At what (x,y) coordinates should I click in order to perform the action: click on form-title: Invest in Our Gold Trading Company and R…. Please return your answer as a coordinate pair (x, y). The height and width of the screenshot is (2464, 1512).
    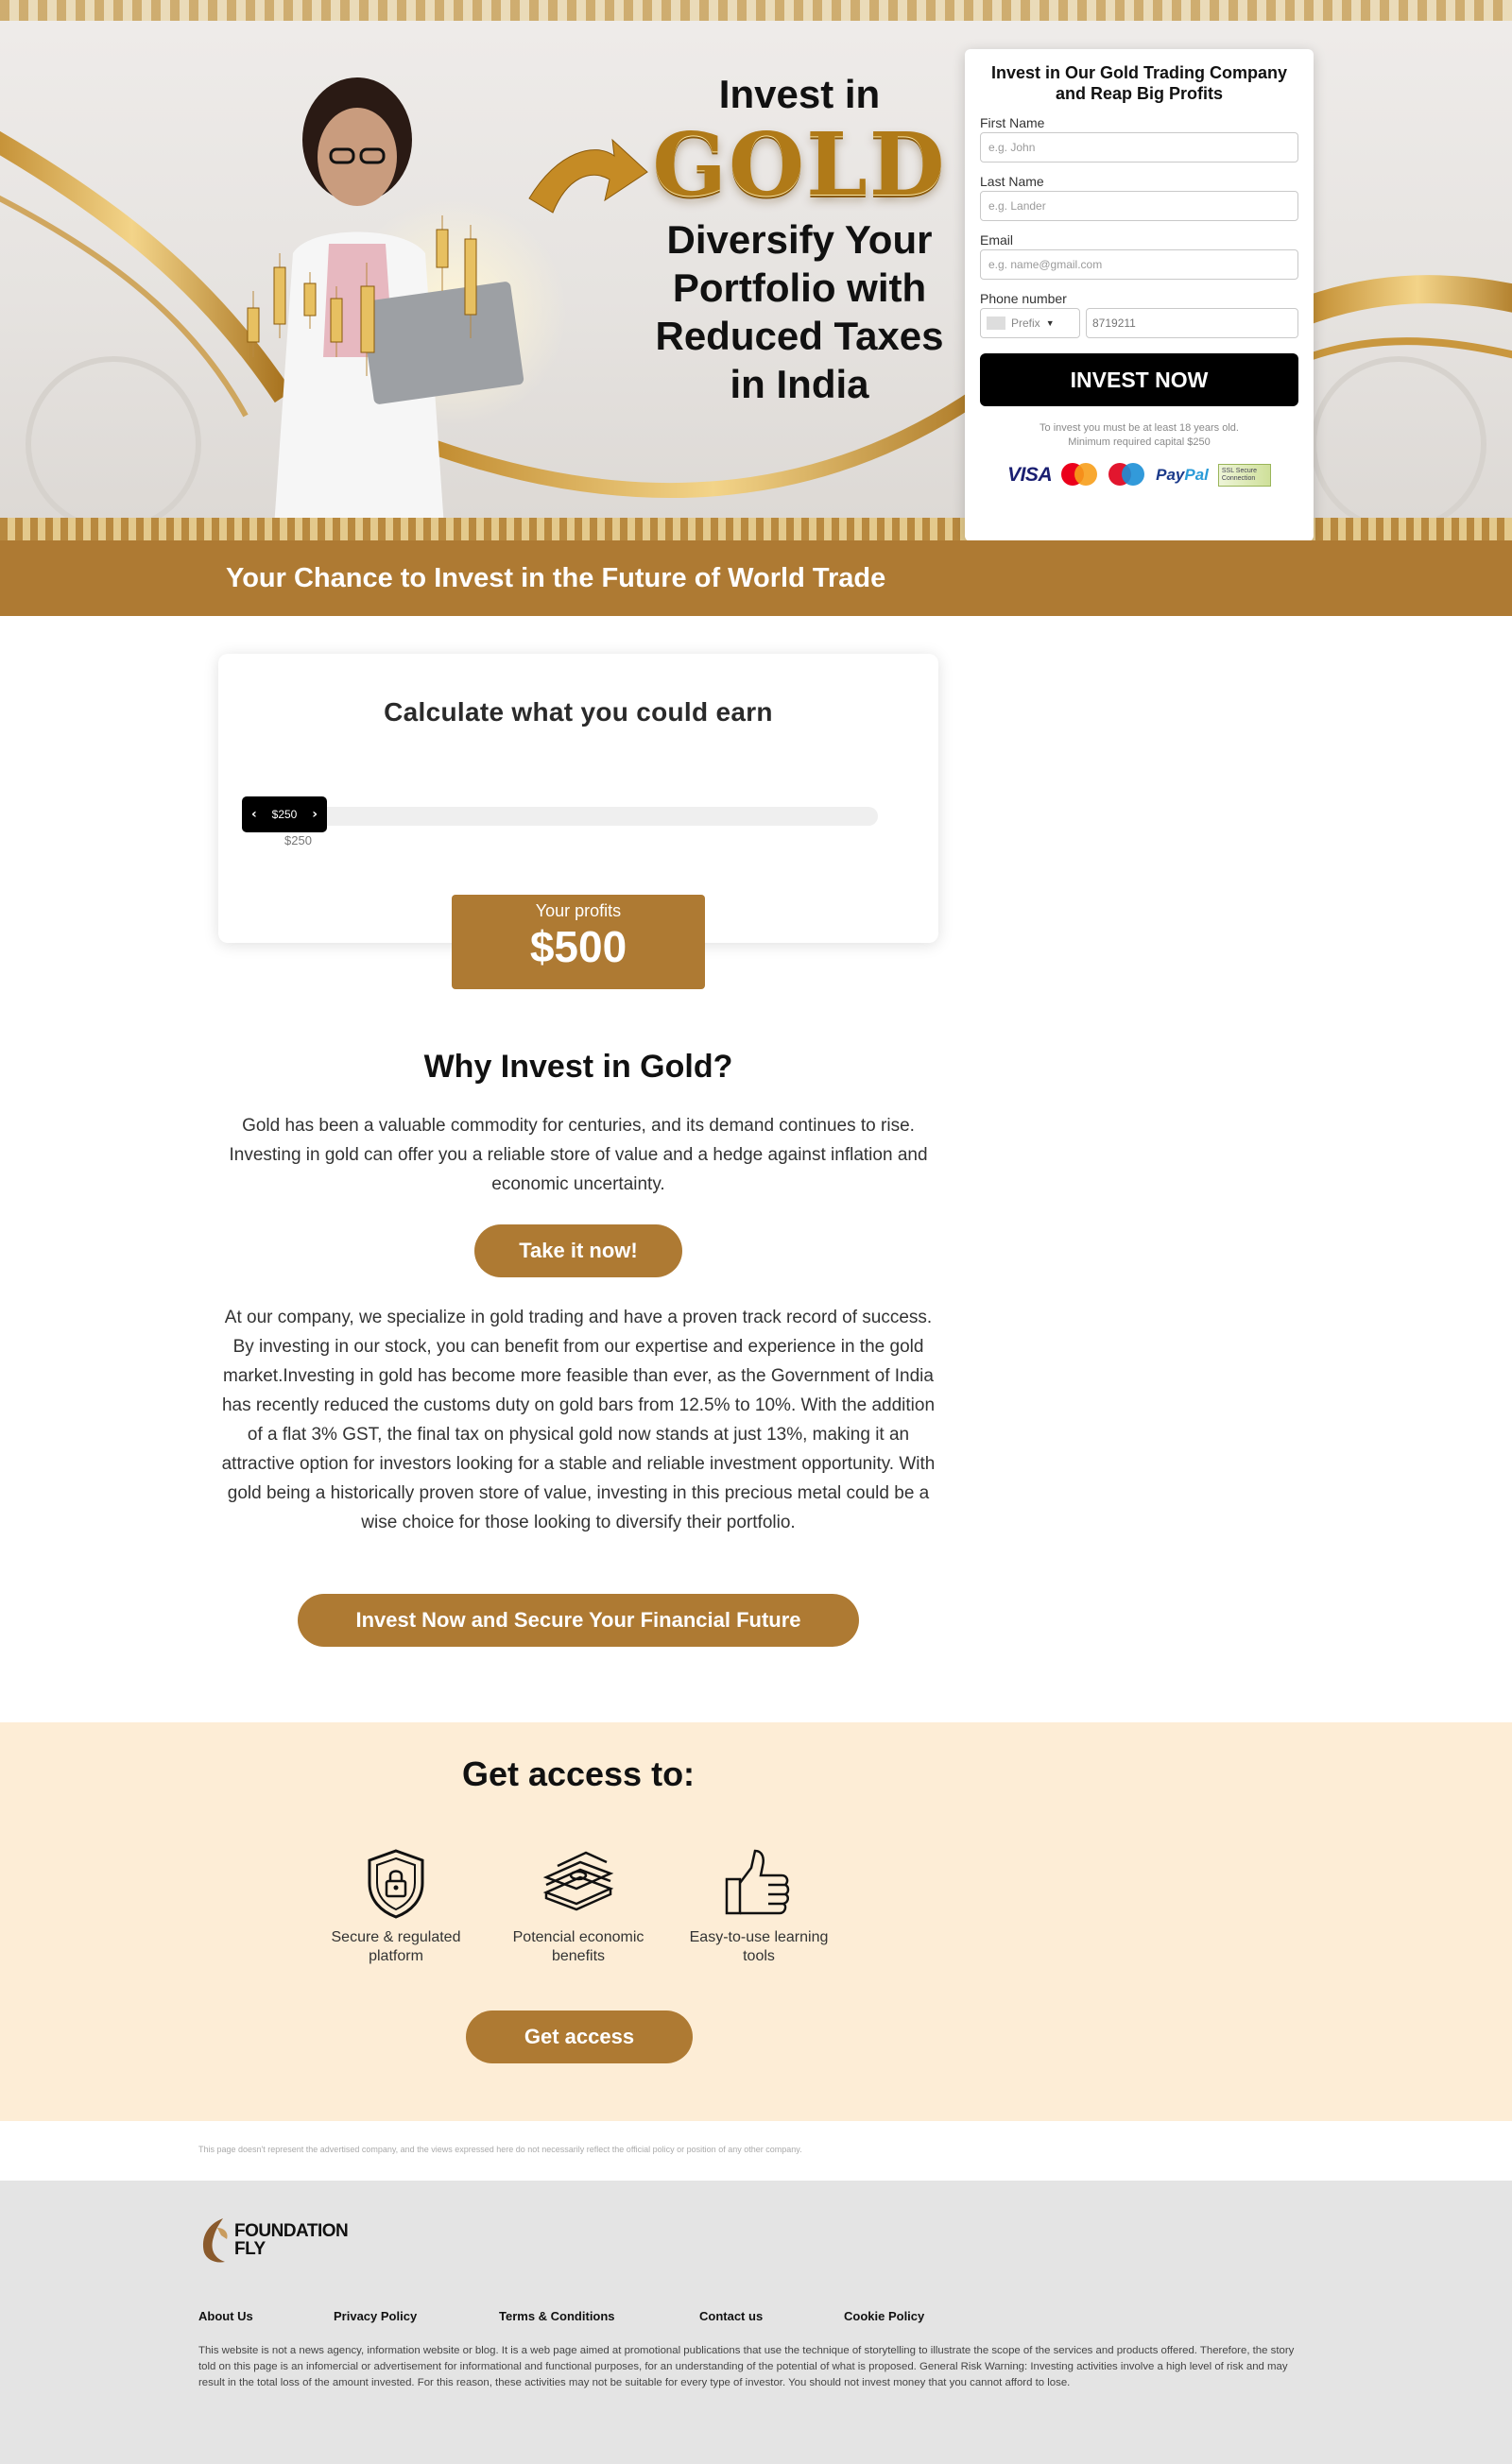
    Looking at the image, I should click on (1139, 83).